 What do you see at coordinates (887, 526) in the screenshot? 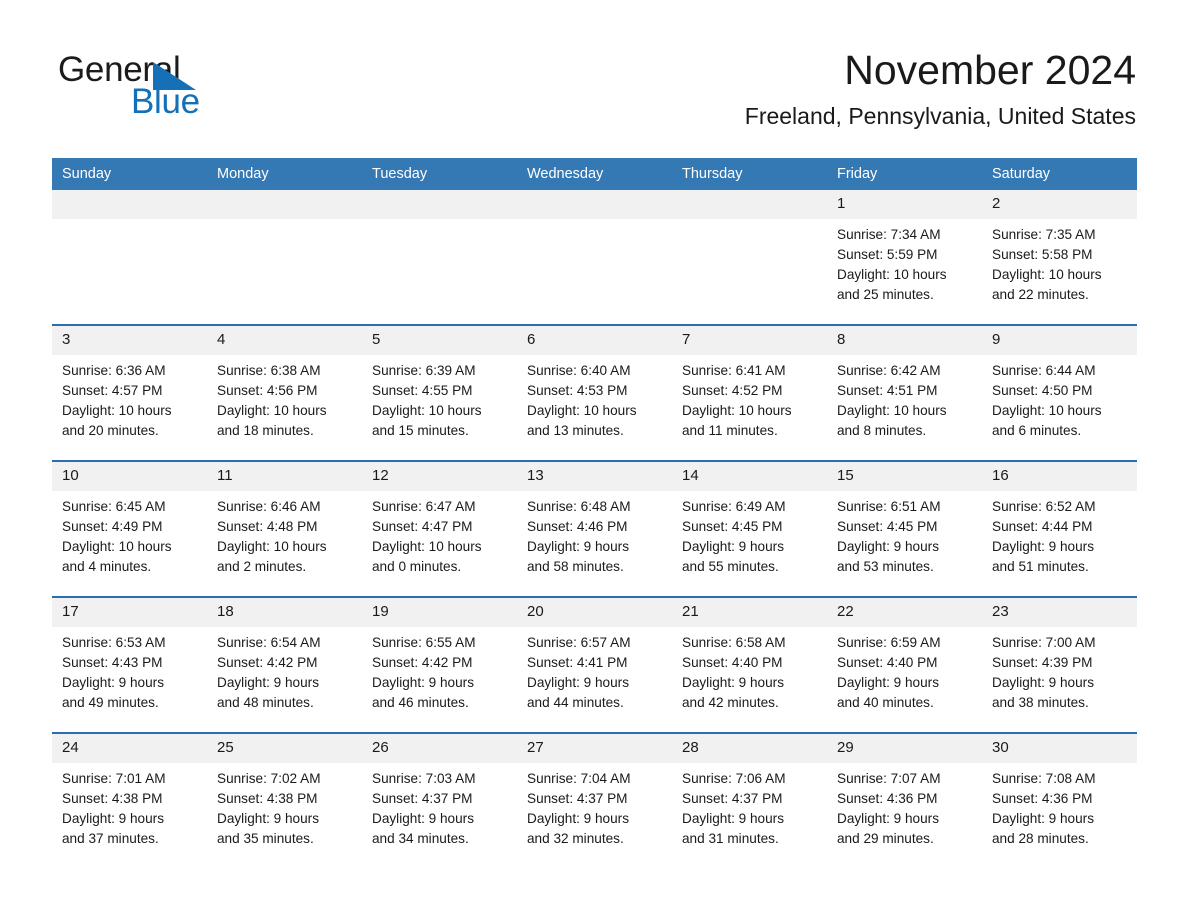
I see `day-info-line: Sunset: 4:45 PM` at bounding box center [887, 526].